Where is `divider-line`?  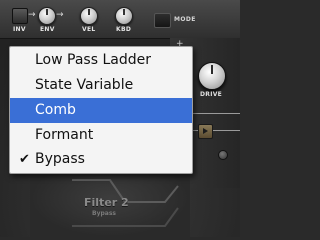 divider-line is located at coordinates (215, 113).